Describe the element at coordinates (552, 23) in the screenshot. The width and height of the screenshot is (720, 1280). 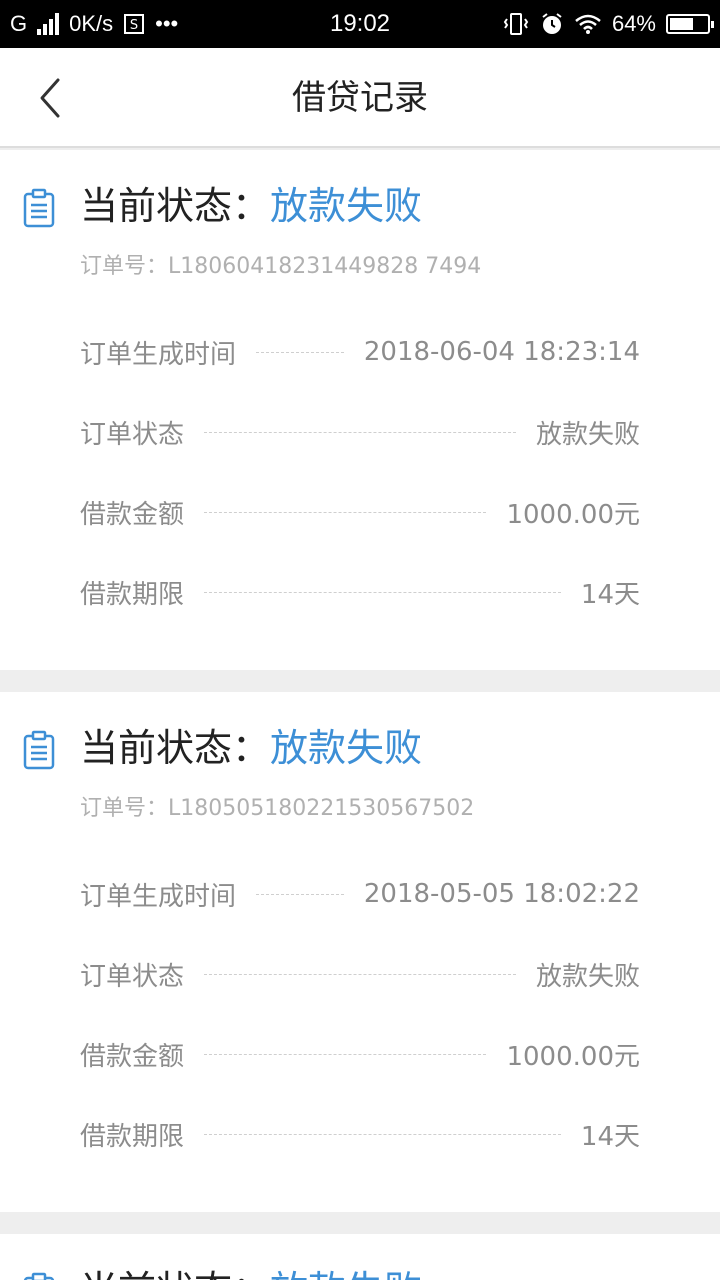
I see `alarm-icon` at that location.